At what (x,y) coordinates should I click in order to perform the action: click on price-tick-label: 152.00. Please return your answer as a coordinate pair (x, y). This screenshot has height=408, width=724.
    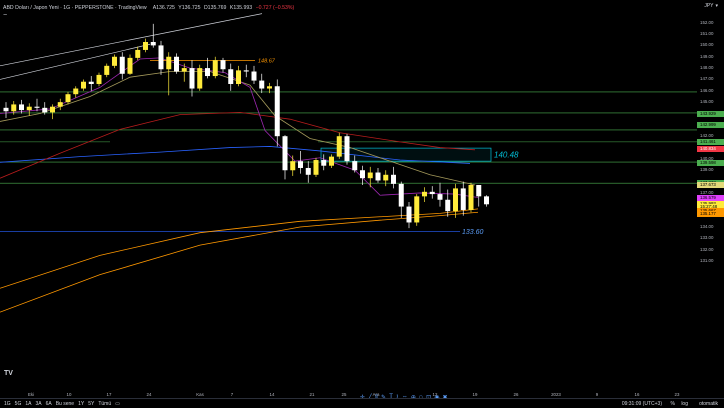
    Looking at the image, I should click on (707, 22).